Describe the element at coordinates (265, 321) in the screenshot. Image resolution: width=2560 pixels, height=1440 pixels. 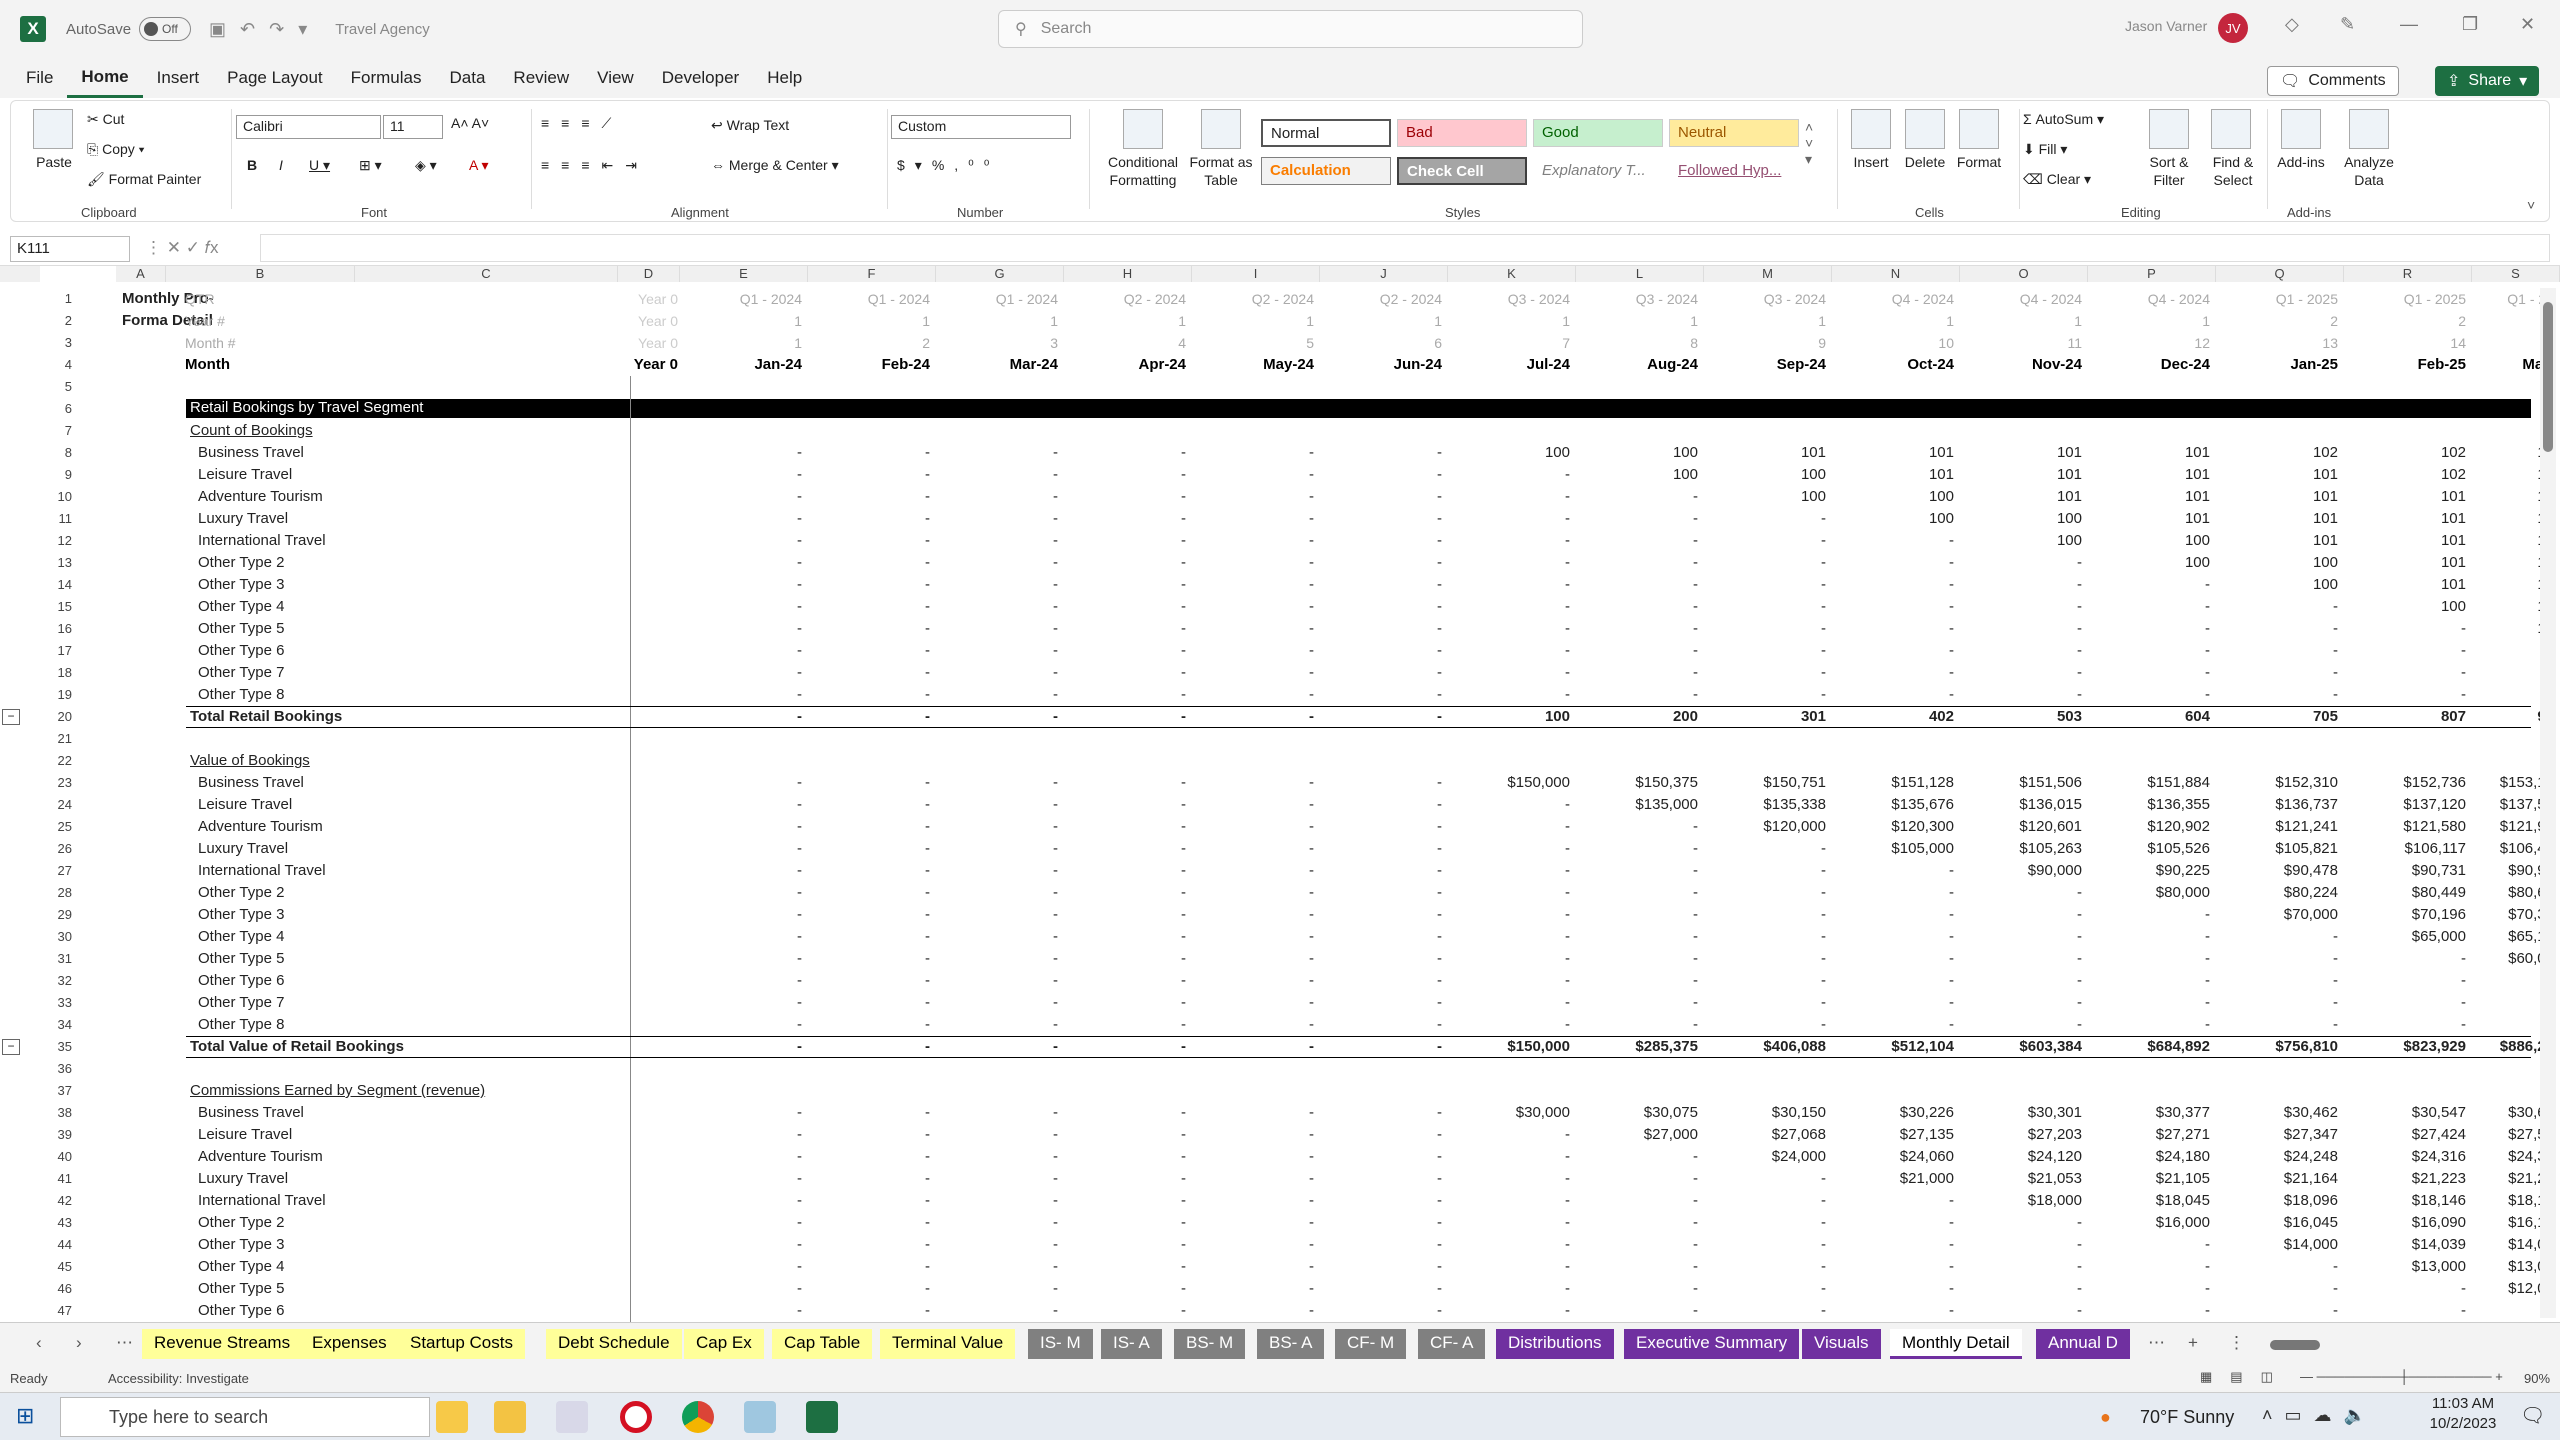
I see `header-label: Year #` at that location.